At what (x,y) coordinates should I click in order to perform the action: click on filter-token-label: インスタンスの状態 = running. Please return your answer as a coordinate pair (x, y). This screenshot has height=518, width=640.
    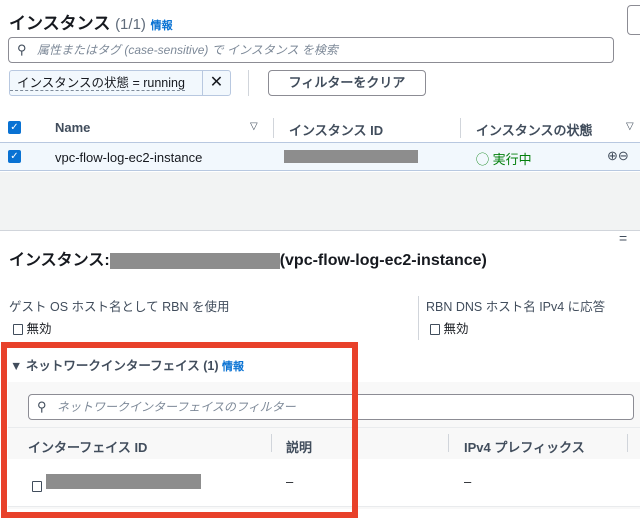
    Looking at the image, I should click on (97, 83).